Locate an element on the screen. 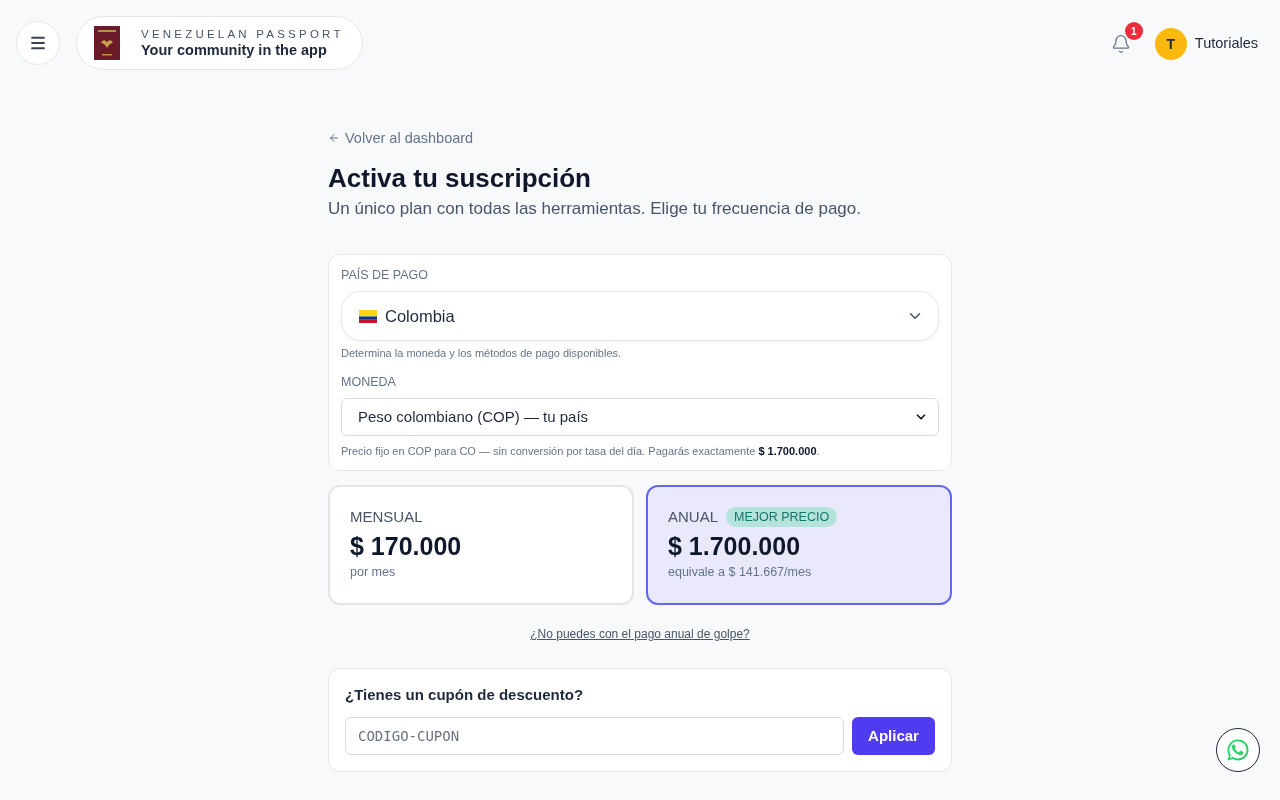  apply-button: Aplicar is located at coordinates (893, 736).